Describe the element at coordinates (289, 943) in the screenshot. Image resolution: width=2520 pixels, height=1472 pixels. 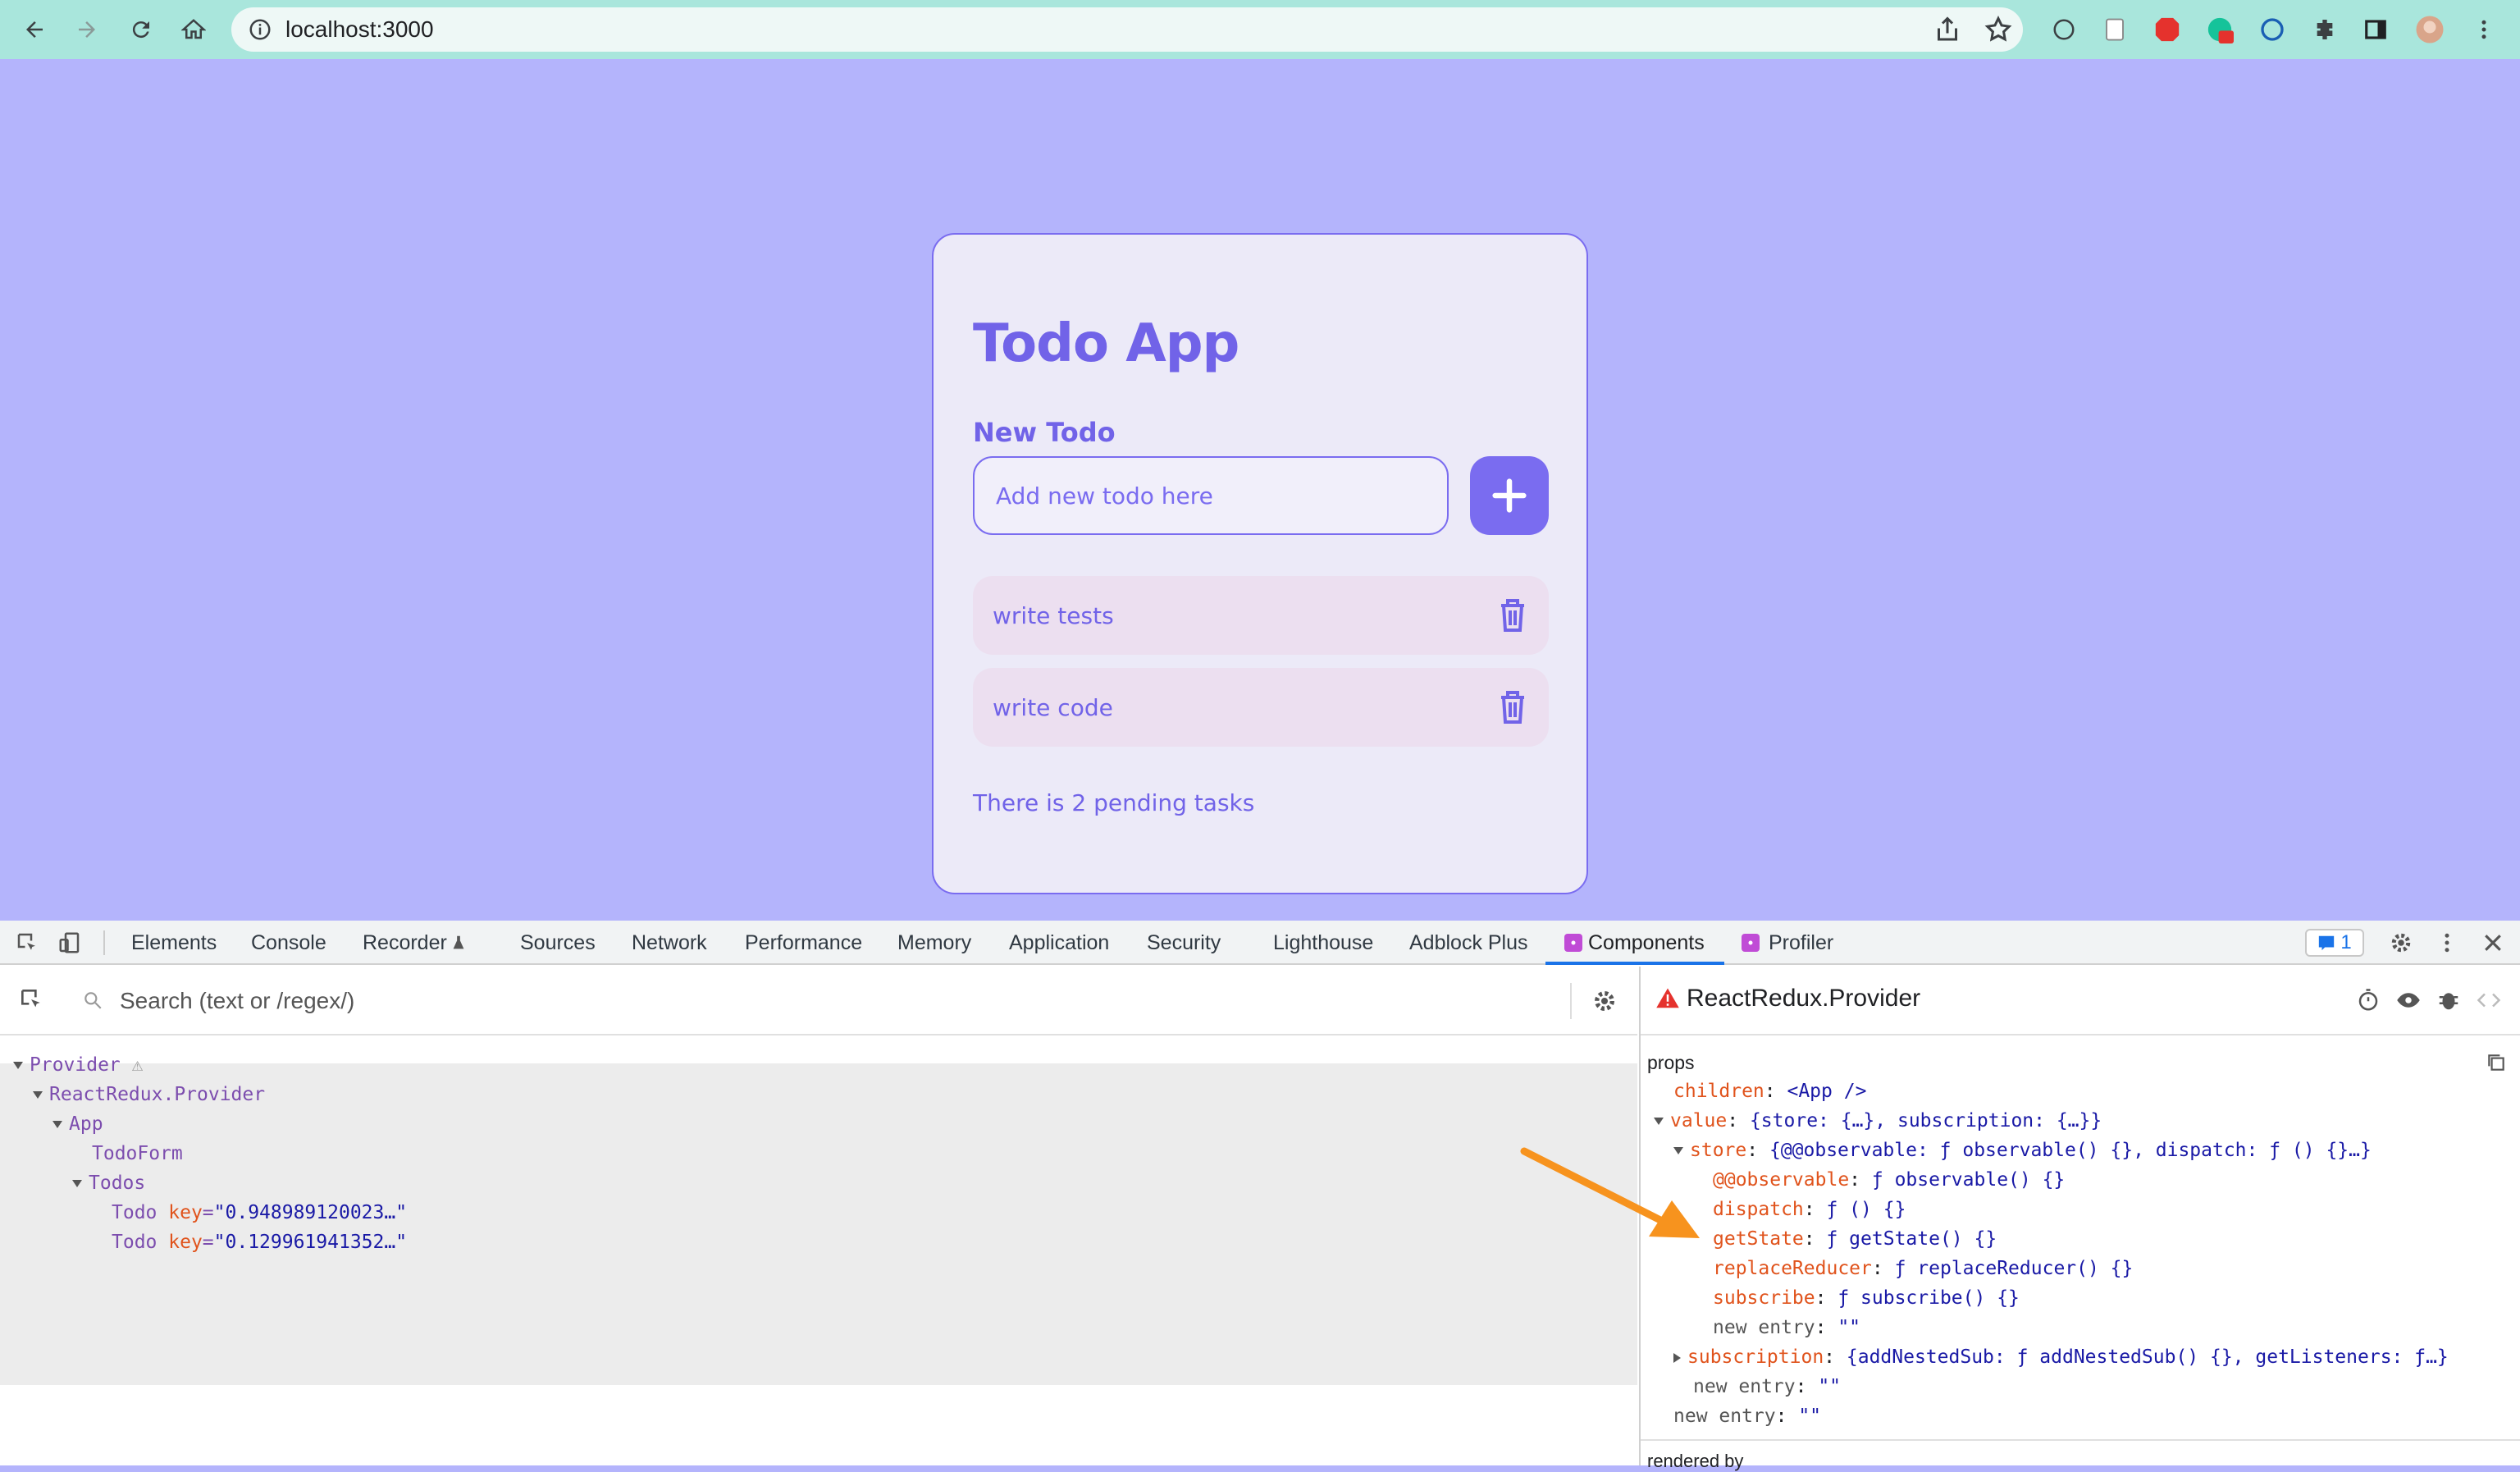
I see `tab-console: Console` at that location.